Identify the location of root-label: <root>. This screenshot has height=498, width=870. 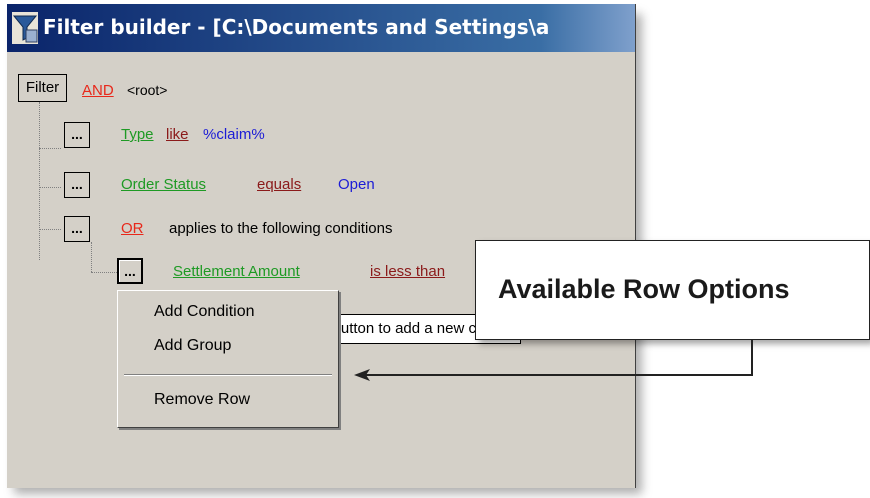
(147, 90).